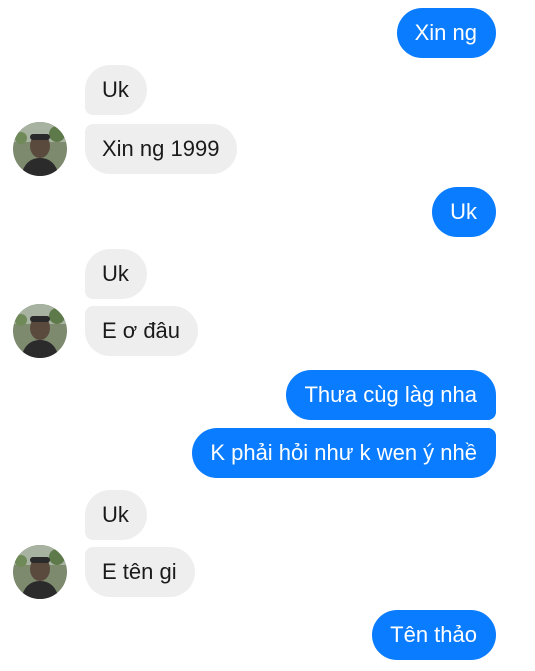 The height and width of the screenshot is (671, 535). What do you see at coordinates (446, 33) in the screenshot?
I see `outgoing-message: Xin ng` at bounding box center [446, 33].